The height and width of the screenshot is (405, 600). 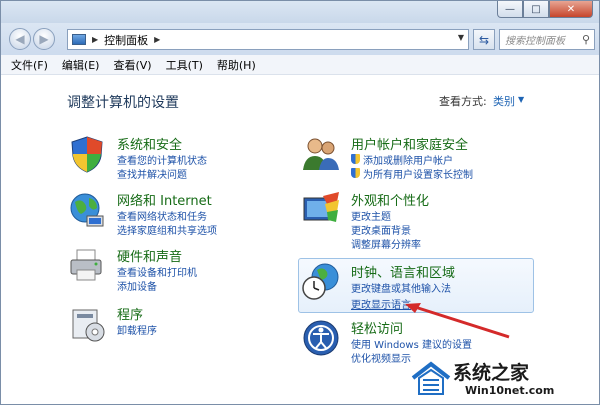 I want to click on category-network-internet: 网络和 Internet 查看网络状态和任务 选择家庭组和共享选项, so click(x=177, y=215).